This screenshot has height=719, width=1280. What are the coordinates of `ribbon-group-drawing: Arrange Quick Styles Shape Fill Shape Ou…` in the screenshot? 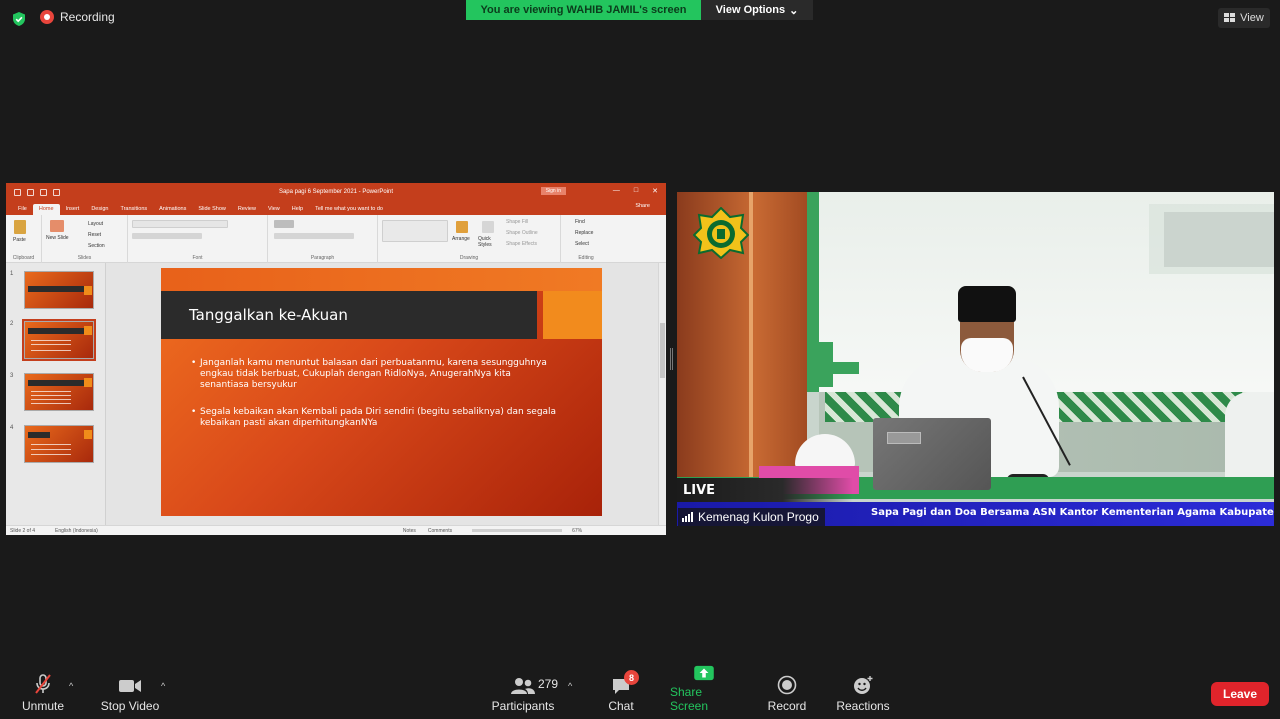 It's located at (469, 239).